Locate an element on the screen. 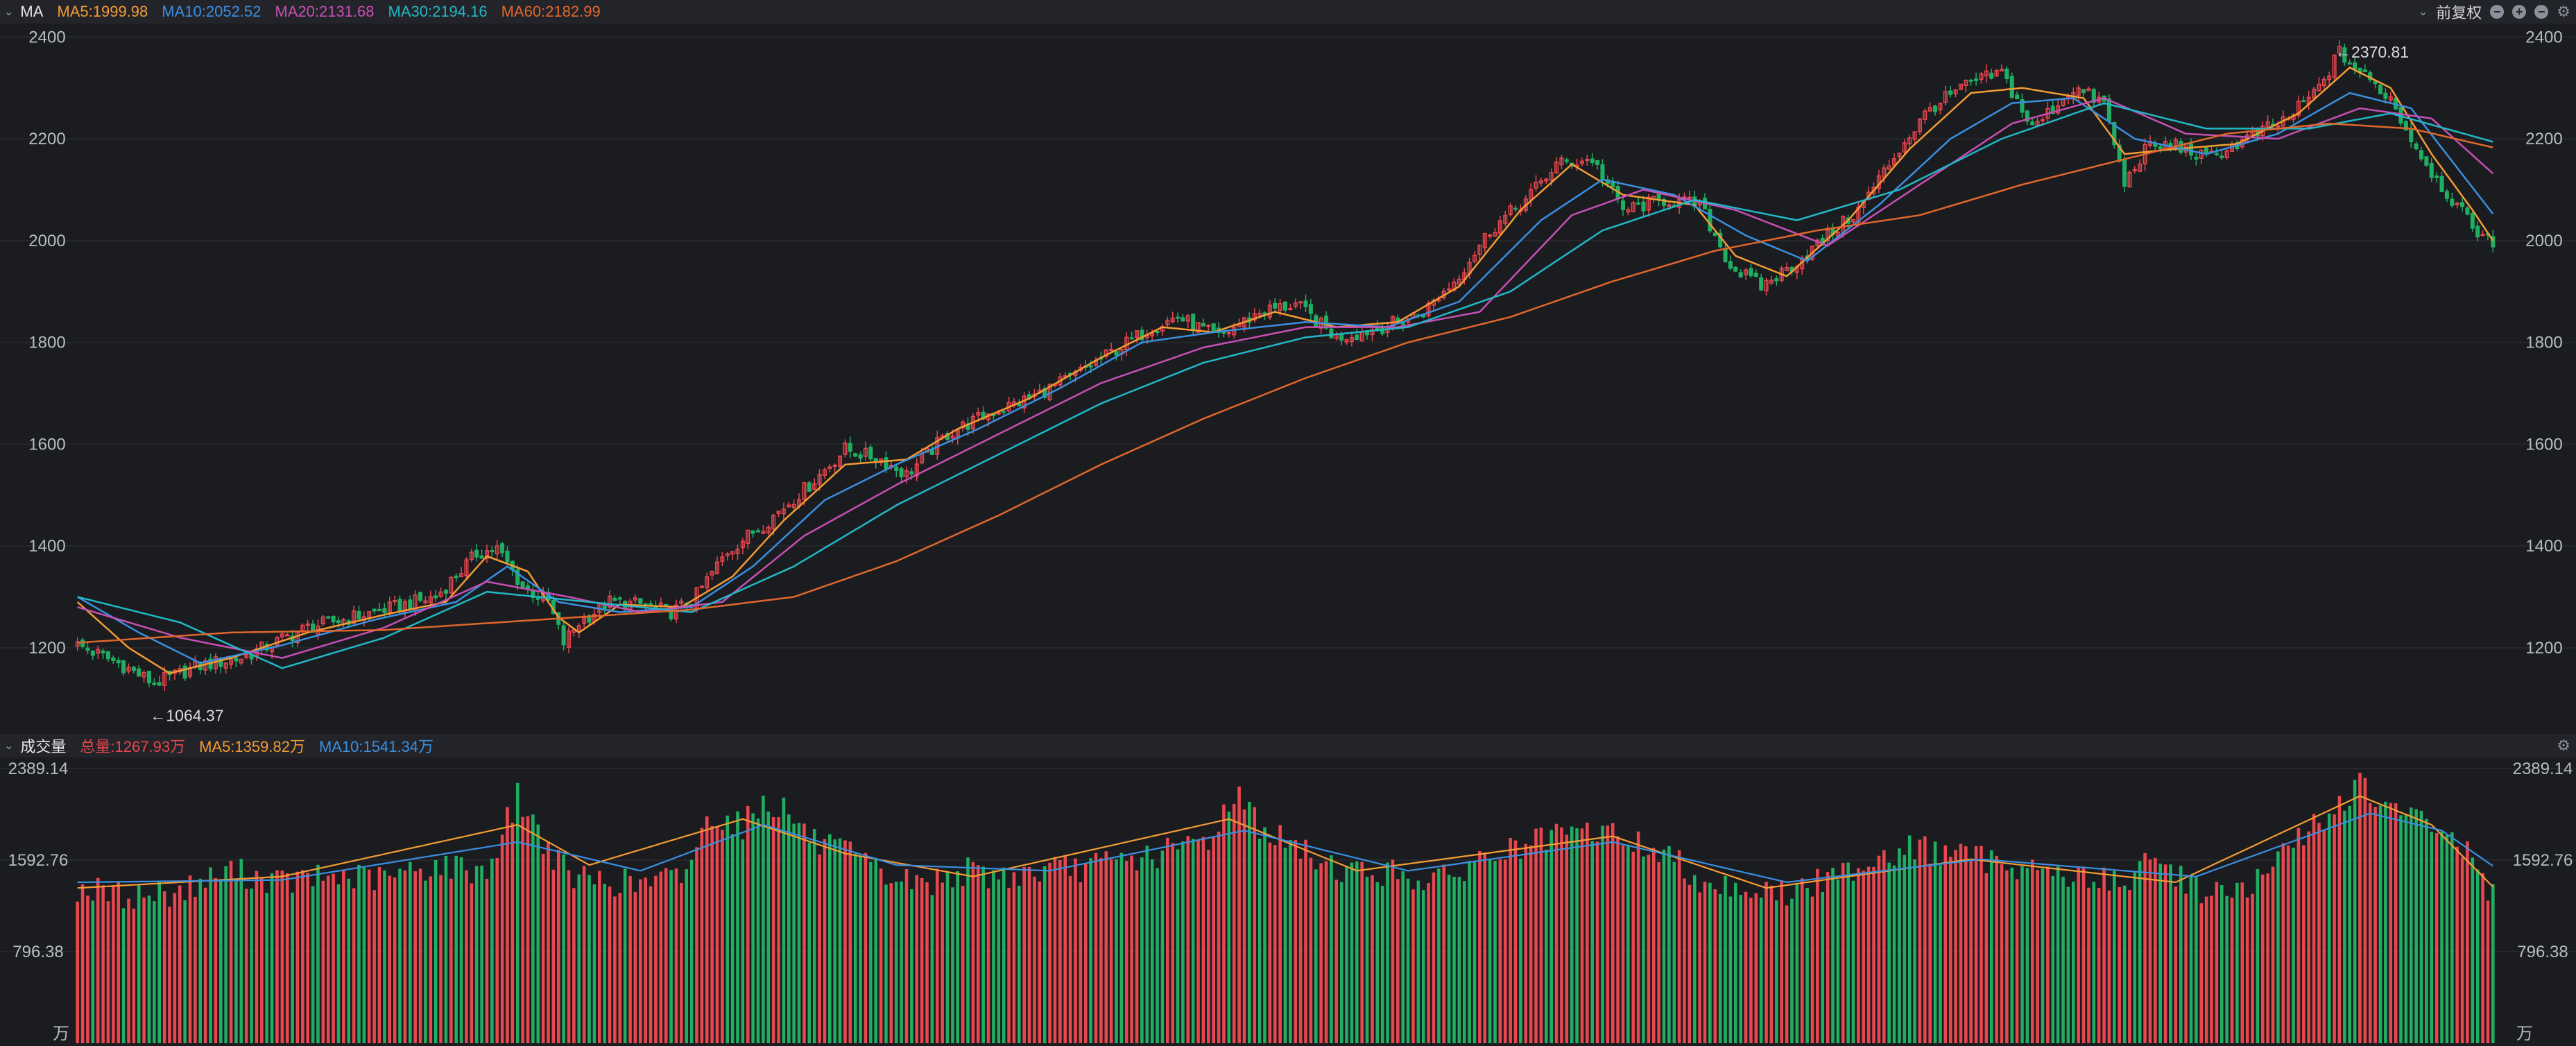  volume-settings-icon: ⚙ is located at coordinates (2563, 746).